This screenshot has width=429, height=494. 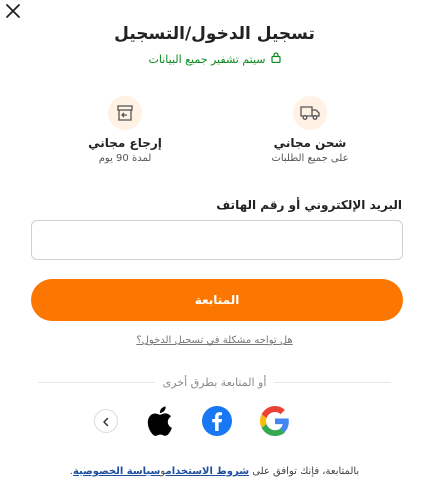 I want to click on privacy-policy-link: سياسة الخصوصية, so click(x=116, y=471).